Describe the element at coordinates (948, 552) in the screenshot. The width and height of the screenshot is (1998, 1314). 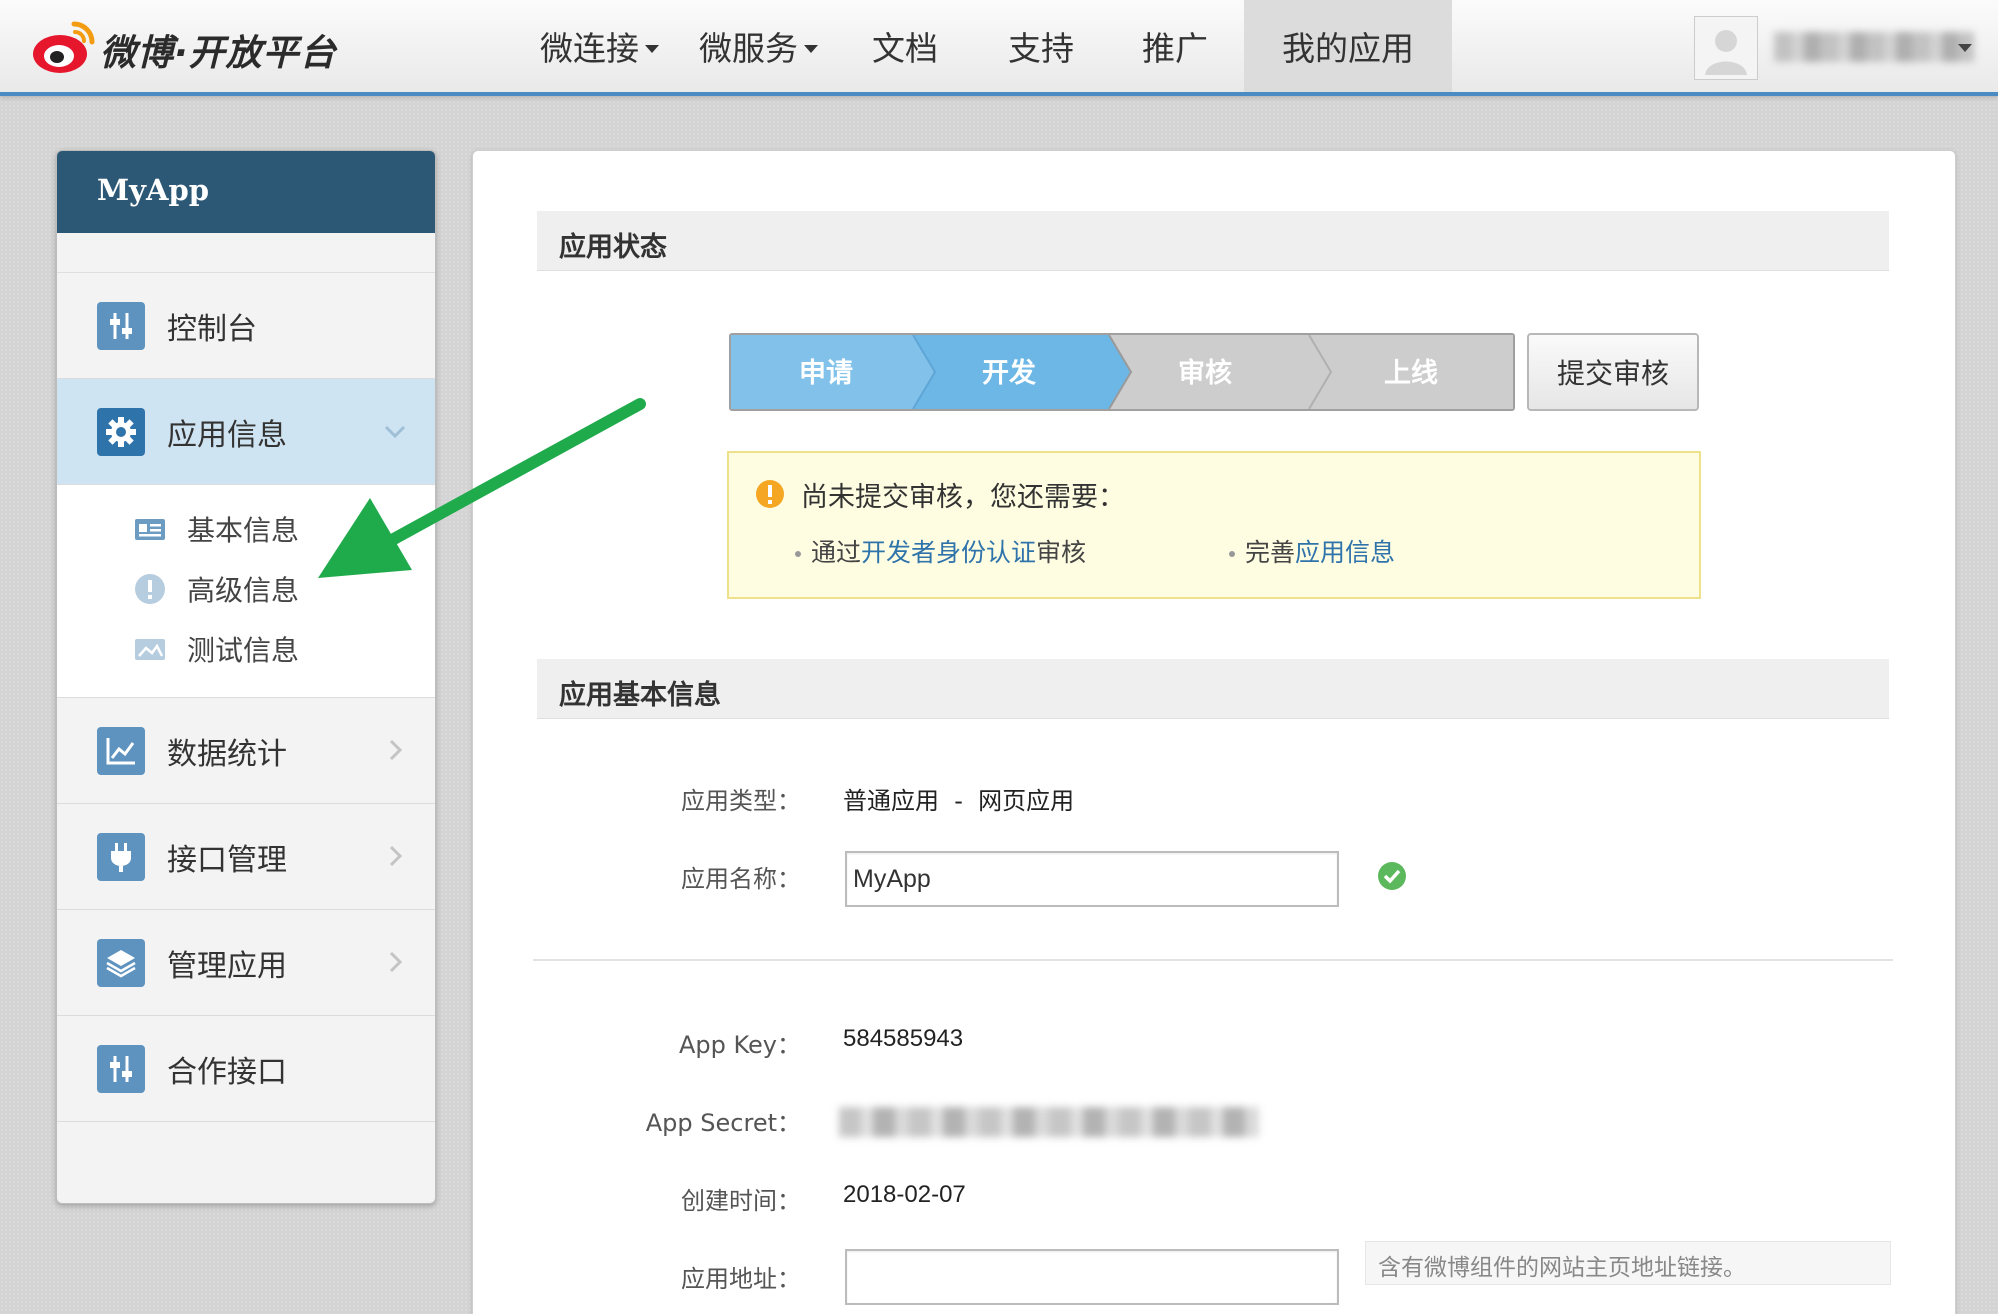
I see `developer-auth-link: 开发者身份认证` at that location.